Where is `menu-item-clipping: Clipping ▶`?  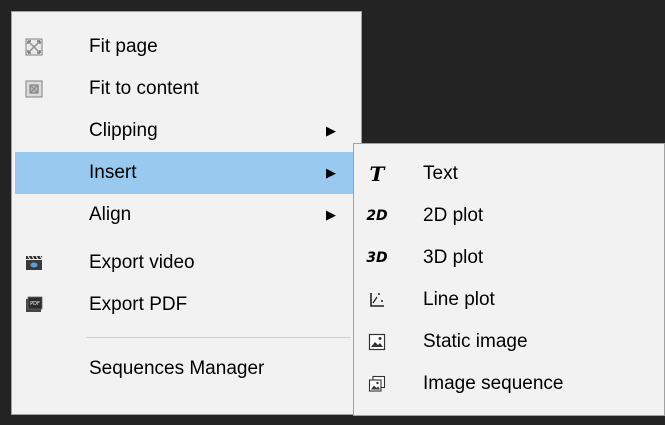 menu-item-clipping: Clipping ▶ is located at coordinates (186, 131).